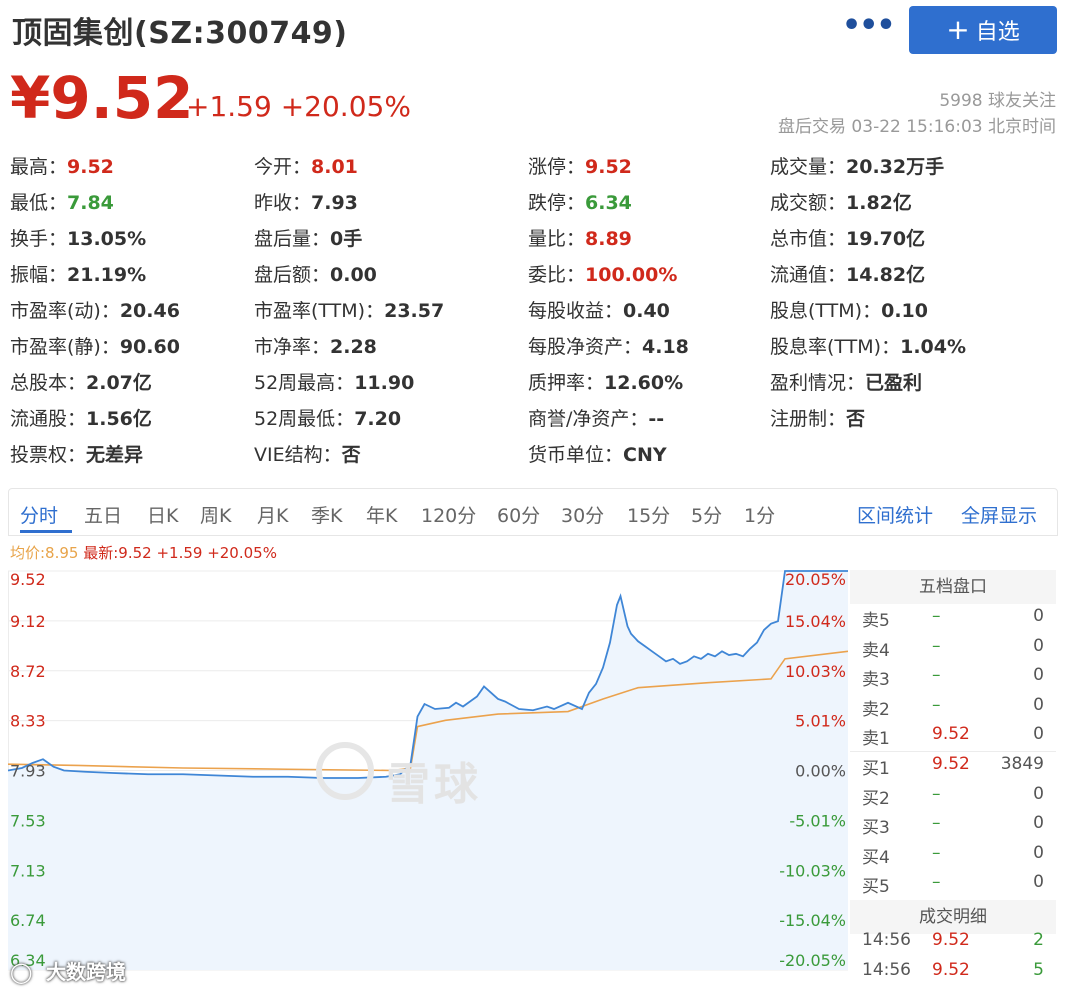  I want to click on stat-item: 换手：13.05%, so click(78, 237).